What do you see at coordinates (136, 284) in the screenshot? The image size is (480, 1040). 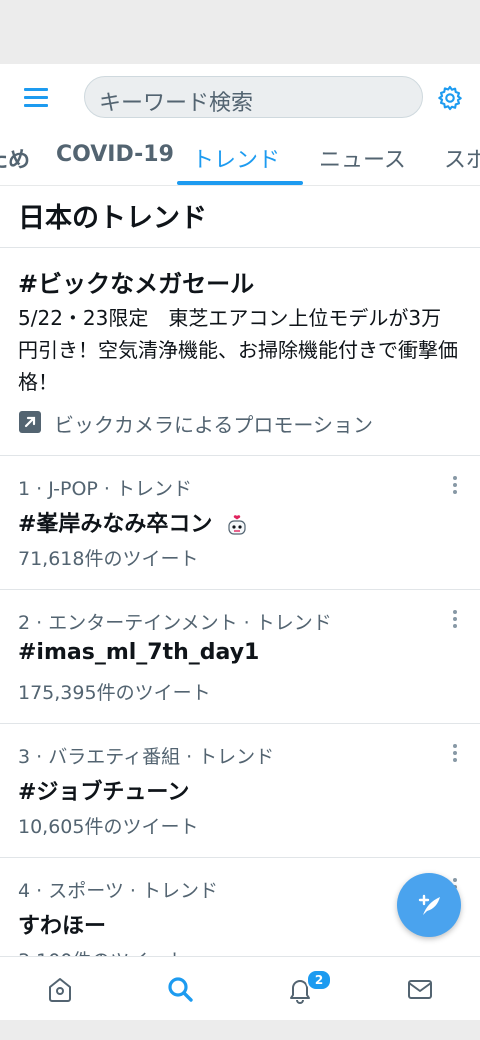 I see `promo-title: #ビックなメガセール` at bounding box center [136, 284].